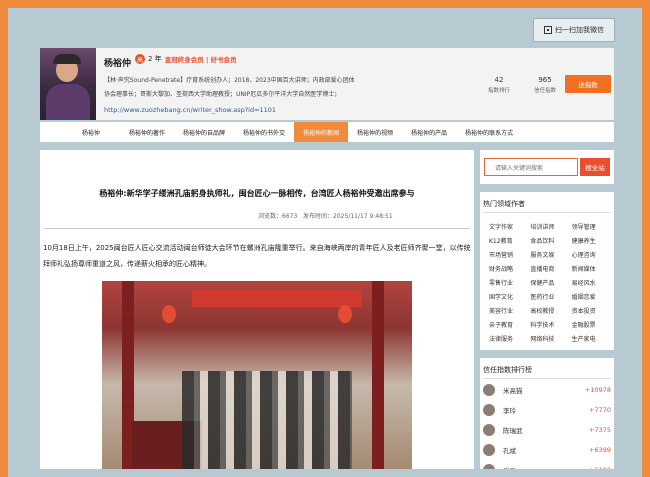  Describe the element at coordinates (550, 240) in the screenshot. I see `hot-author-category: 食品饮料` at that location.